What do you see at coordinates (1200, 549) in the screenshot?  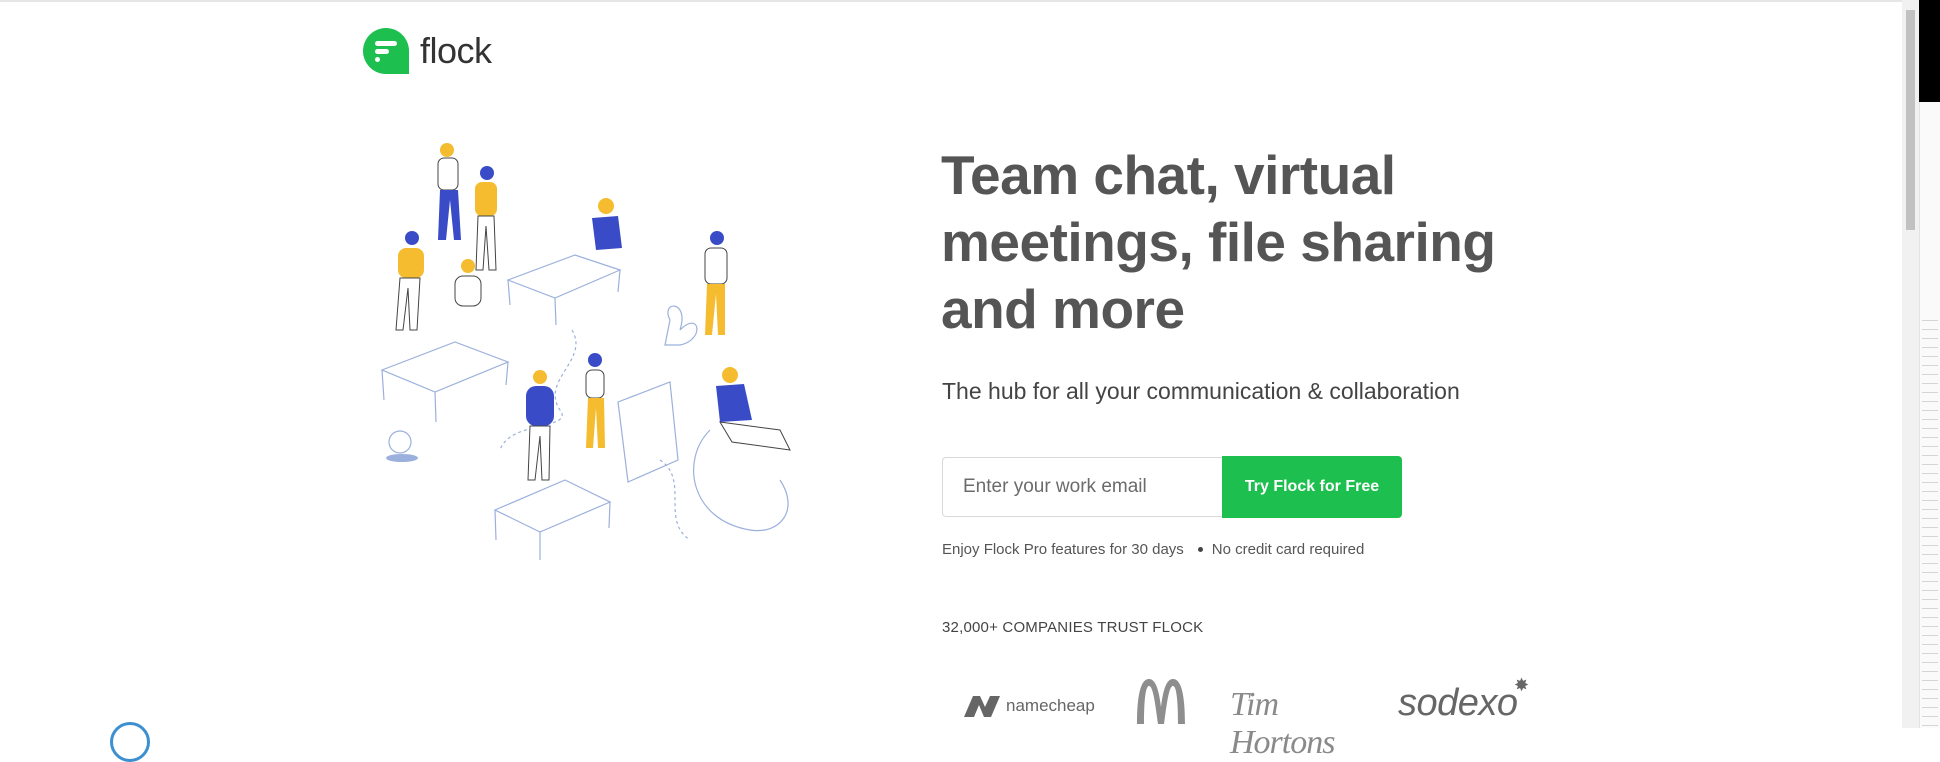 I see `bullet-separator` at bounding box center [1200, 549].